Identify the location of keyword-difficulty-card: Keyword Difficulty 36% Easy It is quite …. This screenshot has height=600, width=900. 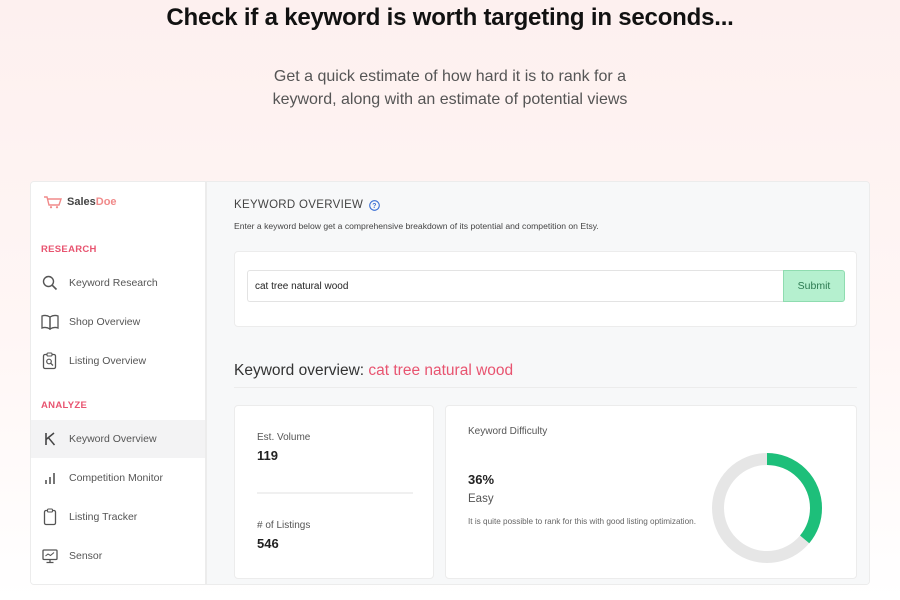
(651, 492).